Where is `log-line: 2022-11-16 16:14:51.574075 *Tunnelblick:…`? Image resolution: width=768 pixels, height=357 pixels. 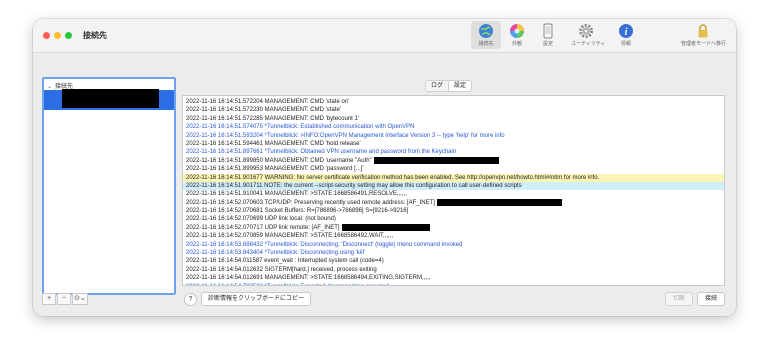
log-line: 2022-11-16 16:14:51.574075 *Tunnelblick:… is located at coordinates (453, 127).